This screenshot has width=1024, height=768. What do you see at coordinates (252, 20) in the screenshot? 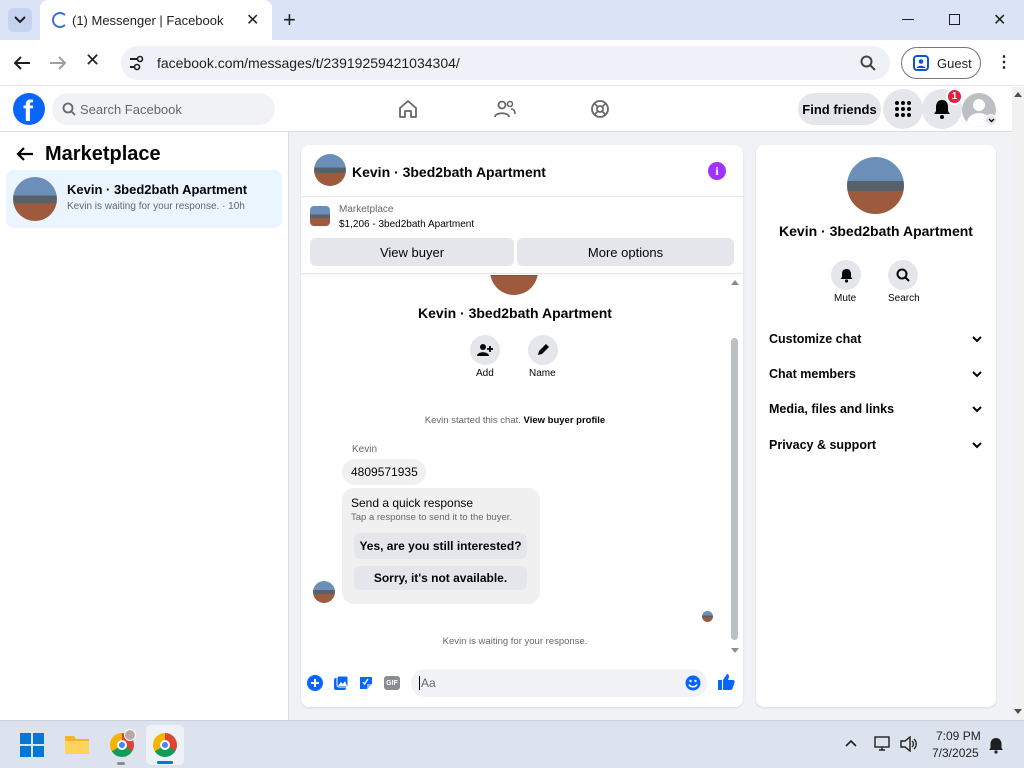
I see `close-tab-icon: ✕` at bounding box center [252, 20].